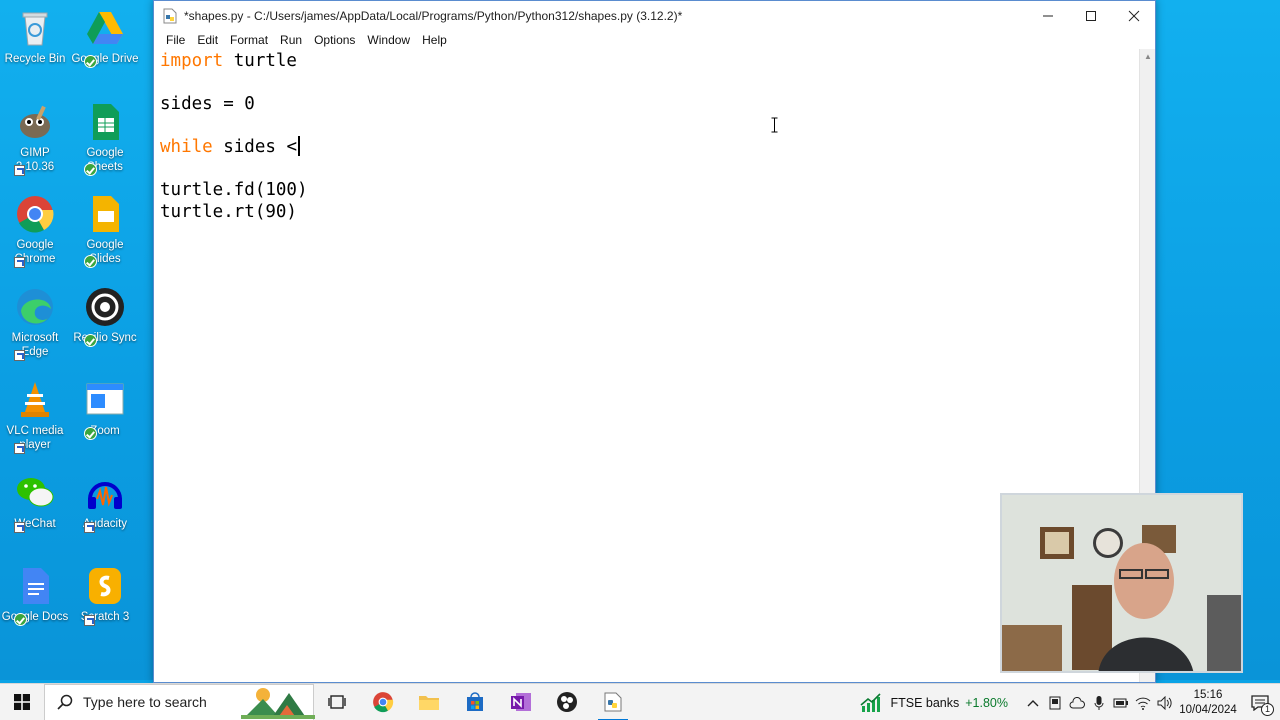  I want to click on keyword: import, so click(192, 61).